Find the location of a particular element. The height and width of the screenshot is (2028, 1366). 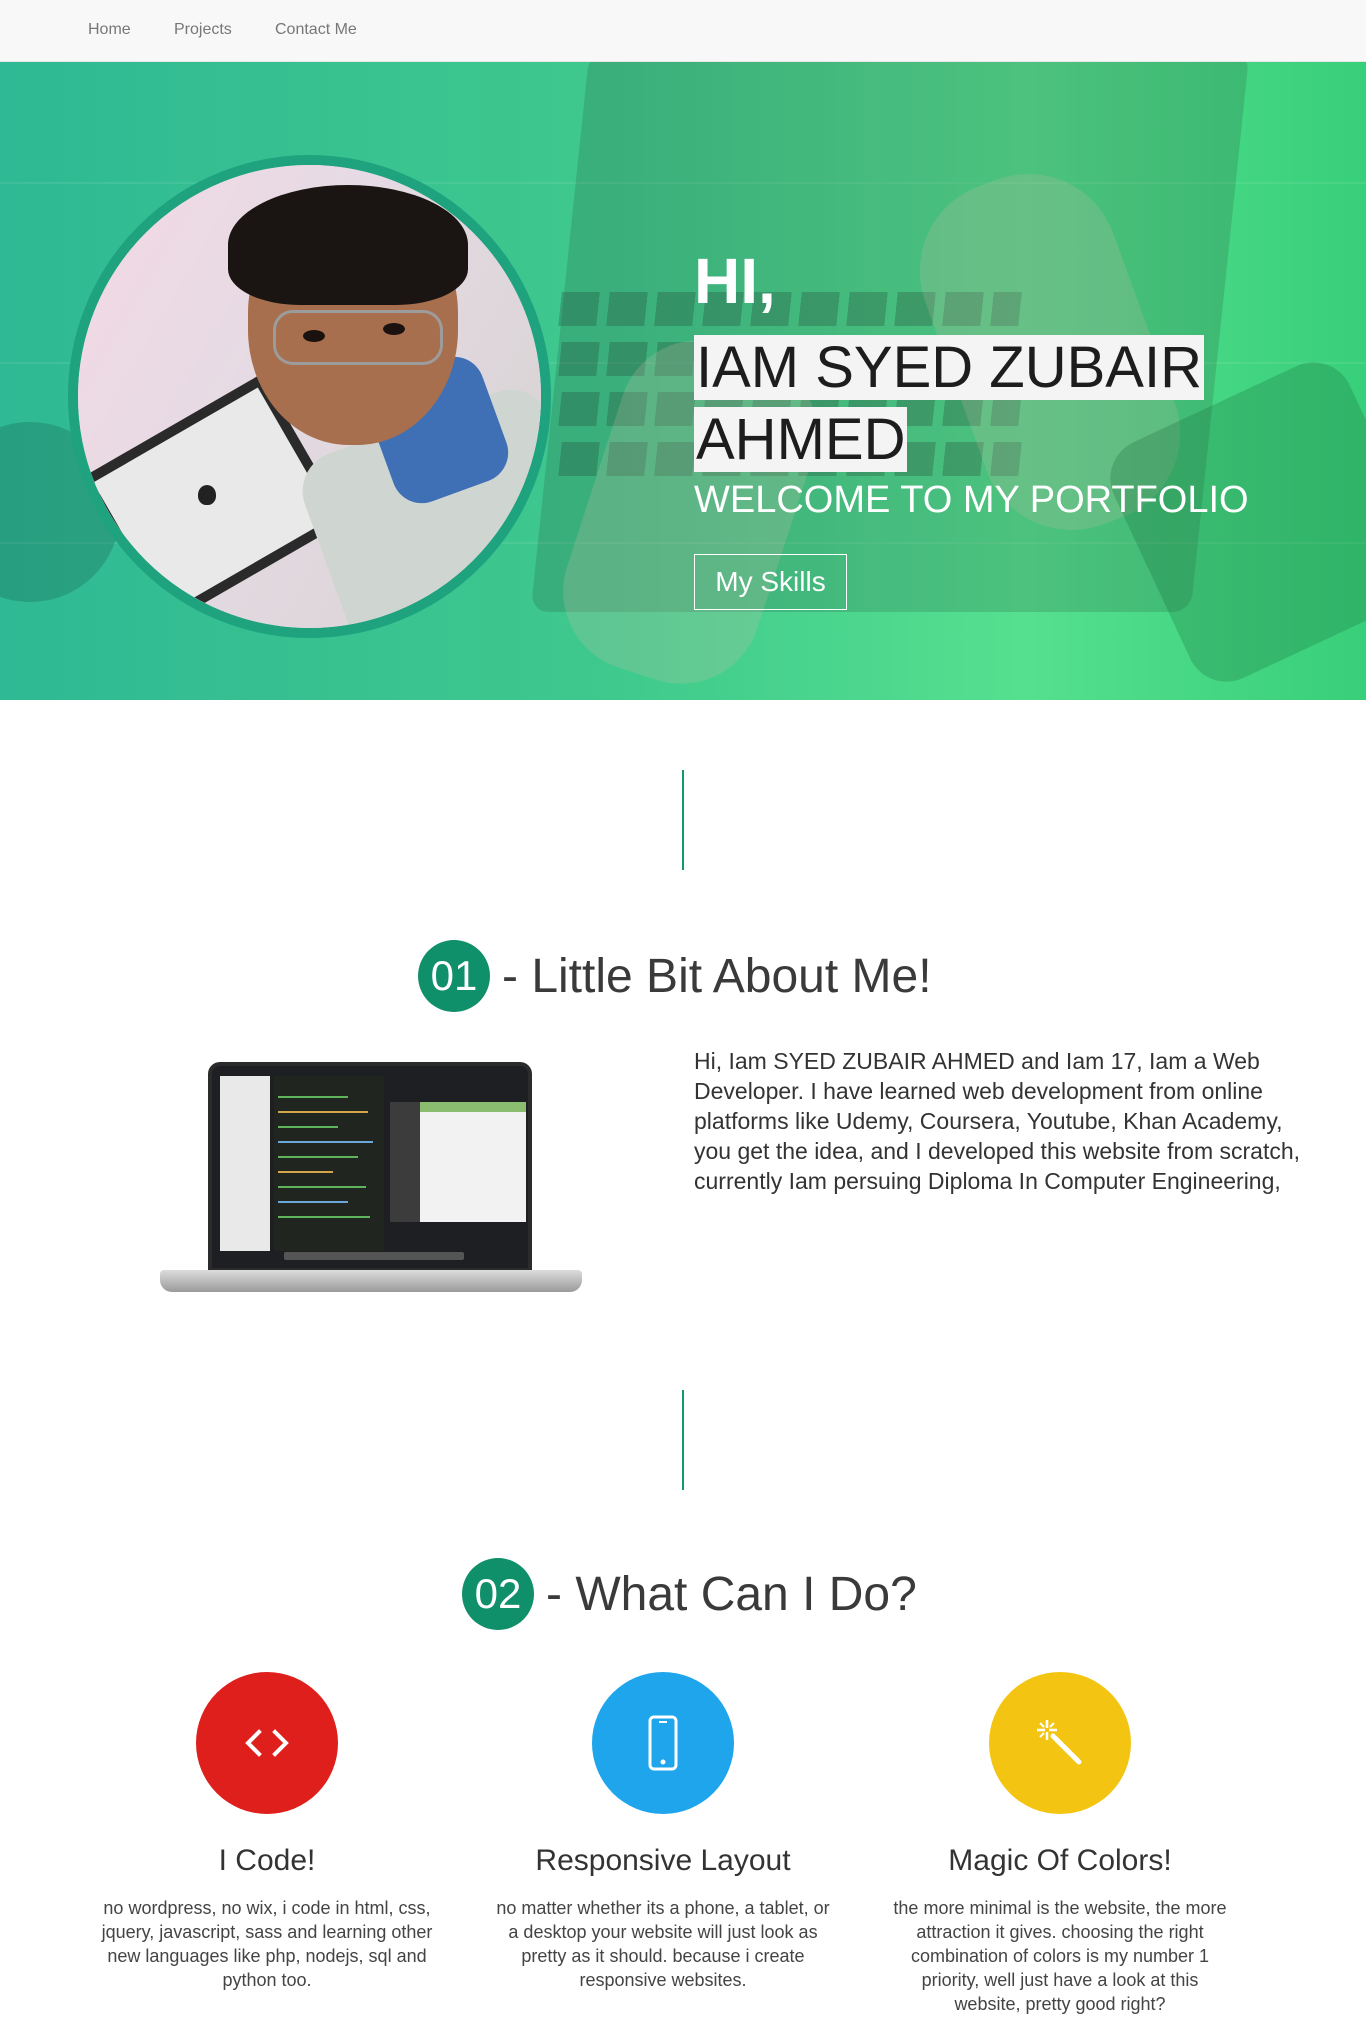

service-title: Magic Of Colors! is located at coordinates (1060, 1860).